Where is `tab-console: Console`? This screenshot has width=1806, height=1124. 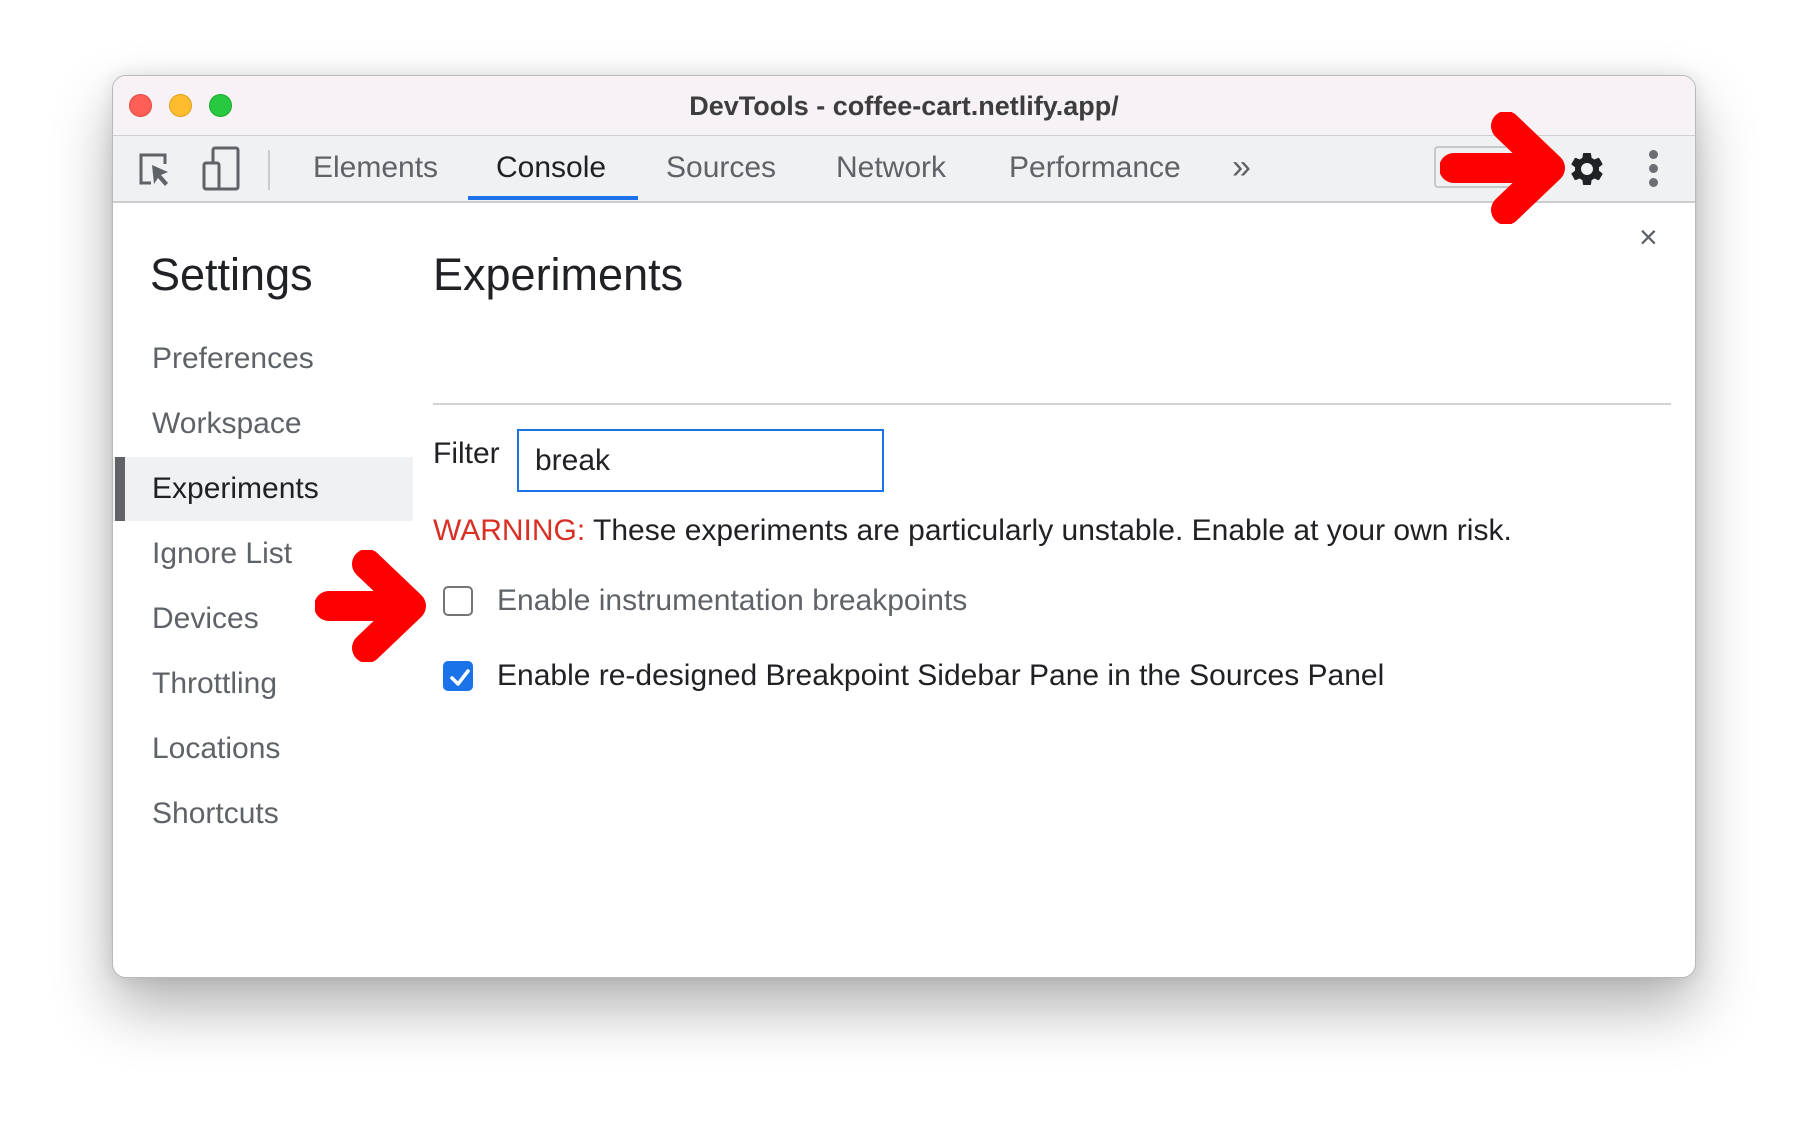
tab-console: Console is located at coordinates (551, 168).